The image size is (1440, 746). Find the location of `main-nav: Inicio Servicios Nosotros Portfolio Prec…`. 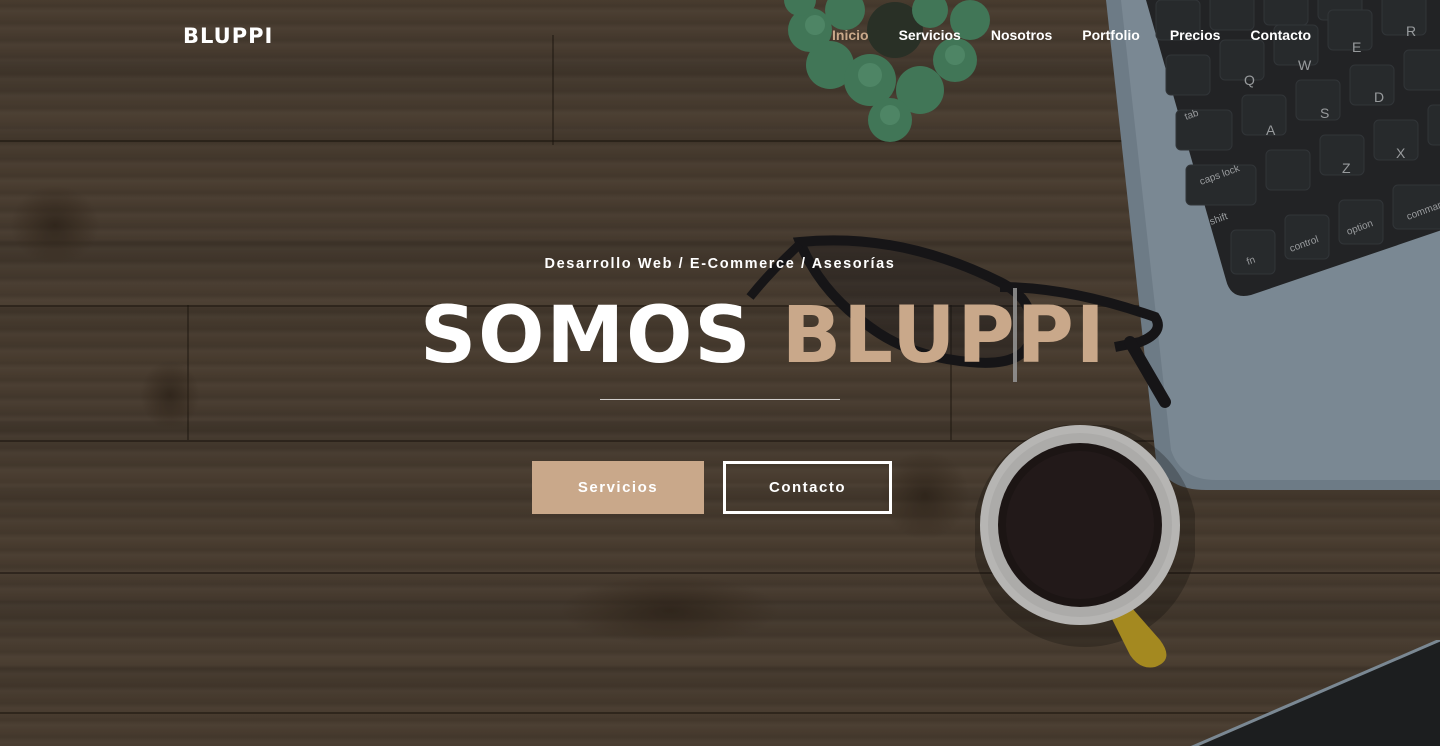

main-nav: Inicio Servicios Nosotros Portfolio Prec… is located at coordinates (1086, 35).